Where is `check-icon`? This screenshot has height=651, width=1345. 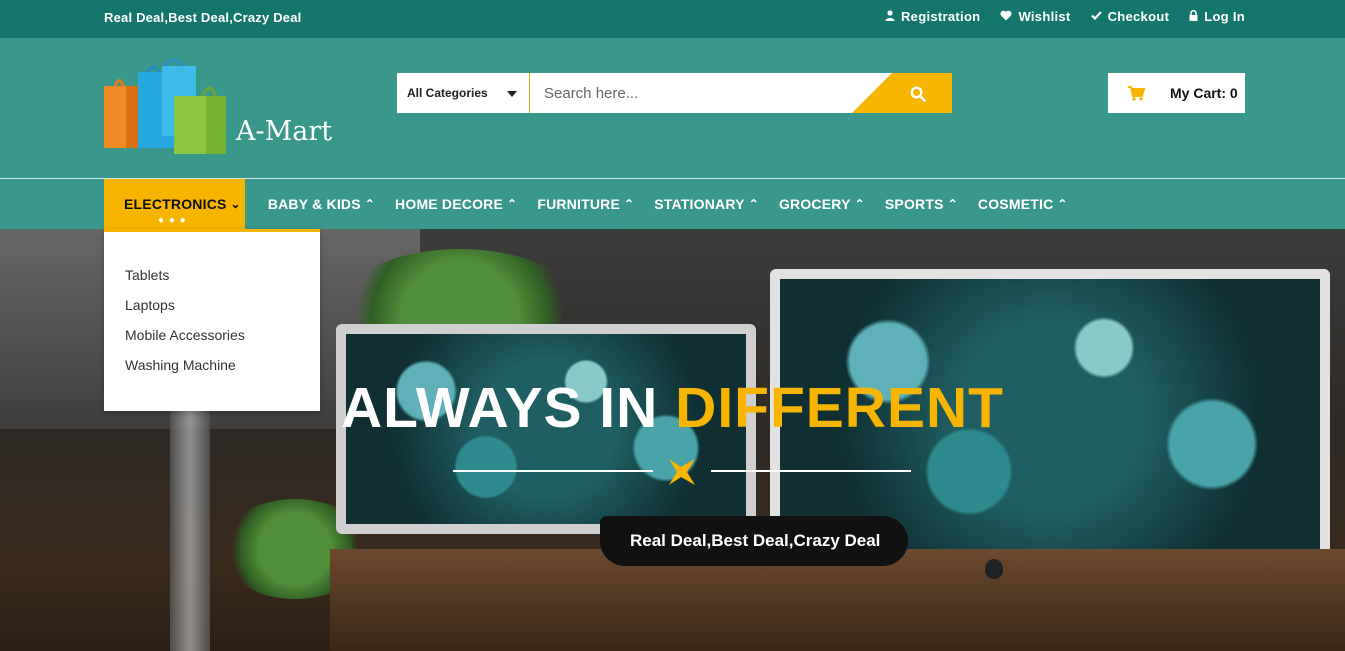
check-icon is located at coordinates (1096, 16).